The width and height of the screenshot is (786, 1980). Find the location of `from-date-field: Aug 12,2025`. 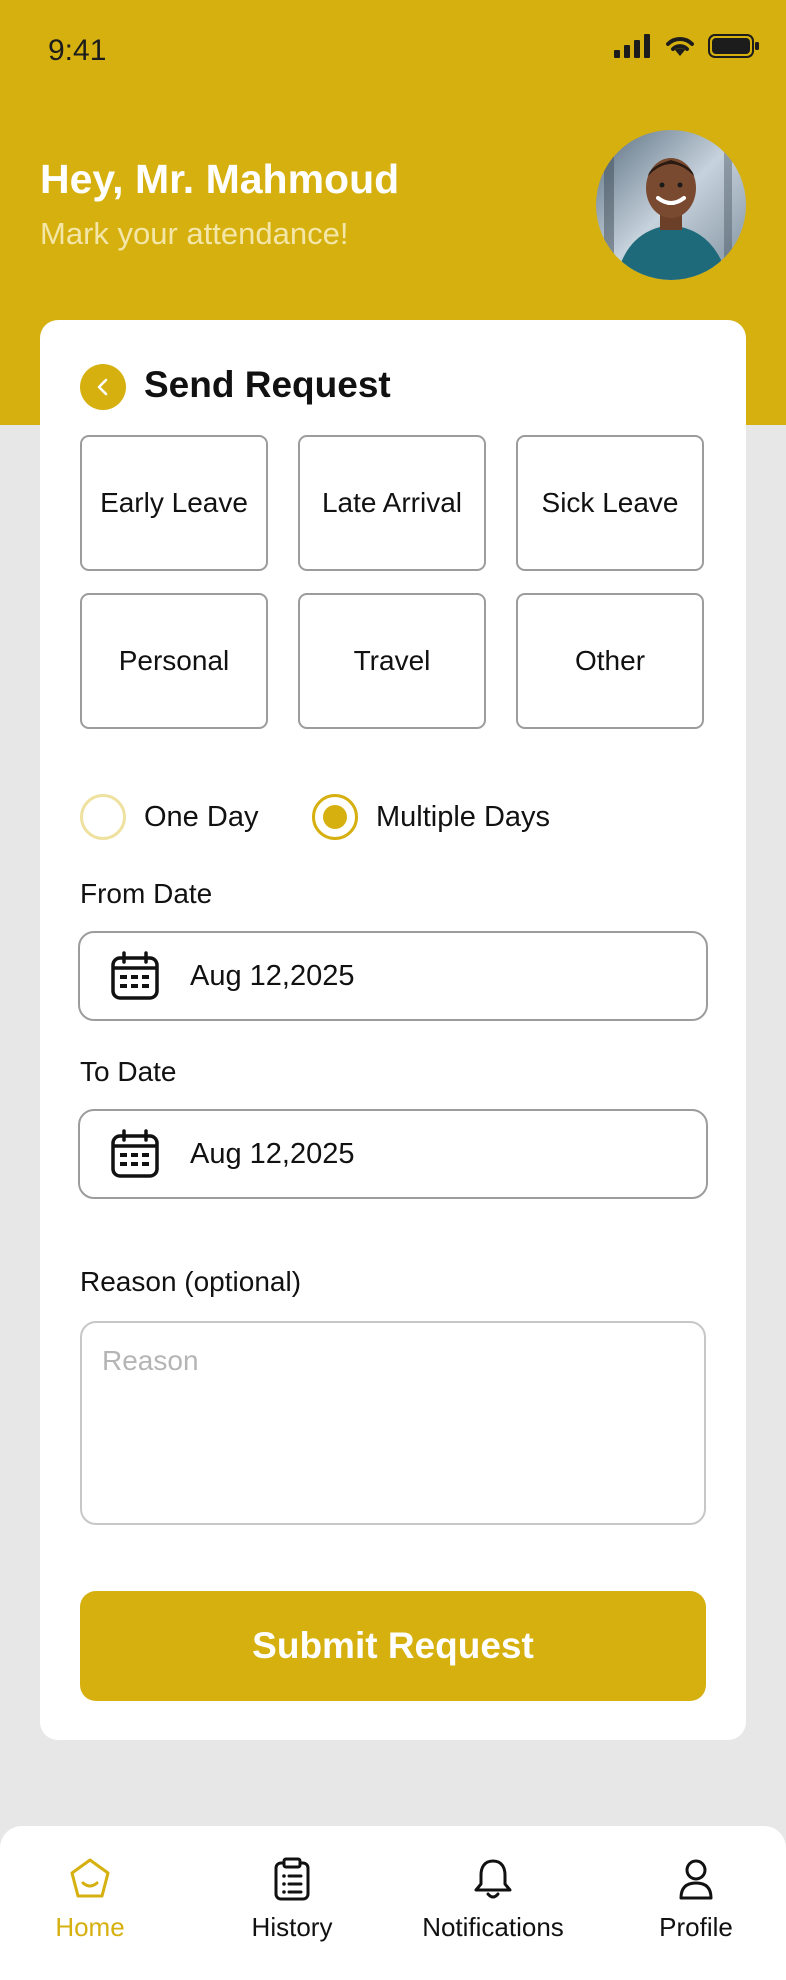

from-date-field: Aug 12,2025 is located at coordinates (393, 976).